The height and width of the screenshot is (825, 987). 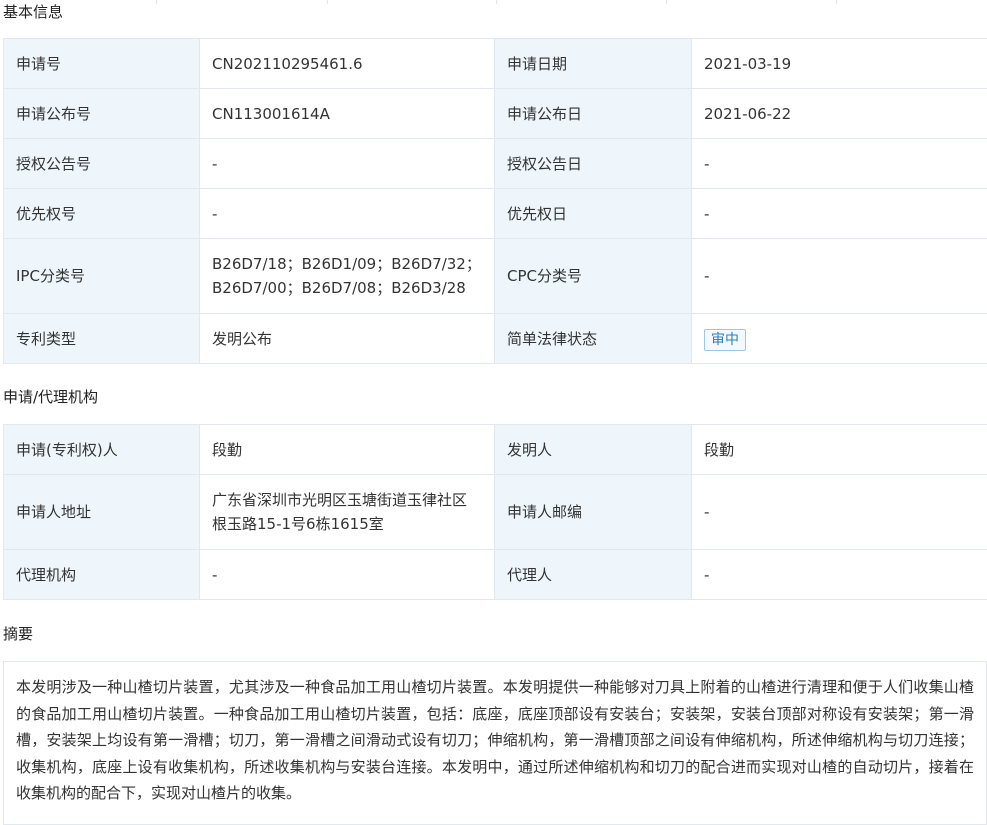 I want to click on value-ipc-line2: B26D7/00；B26D7/08；B26D3/28, so click(x=347, y=288).